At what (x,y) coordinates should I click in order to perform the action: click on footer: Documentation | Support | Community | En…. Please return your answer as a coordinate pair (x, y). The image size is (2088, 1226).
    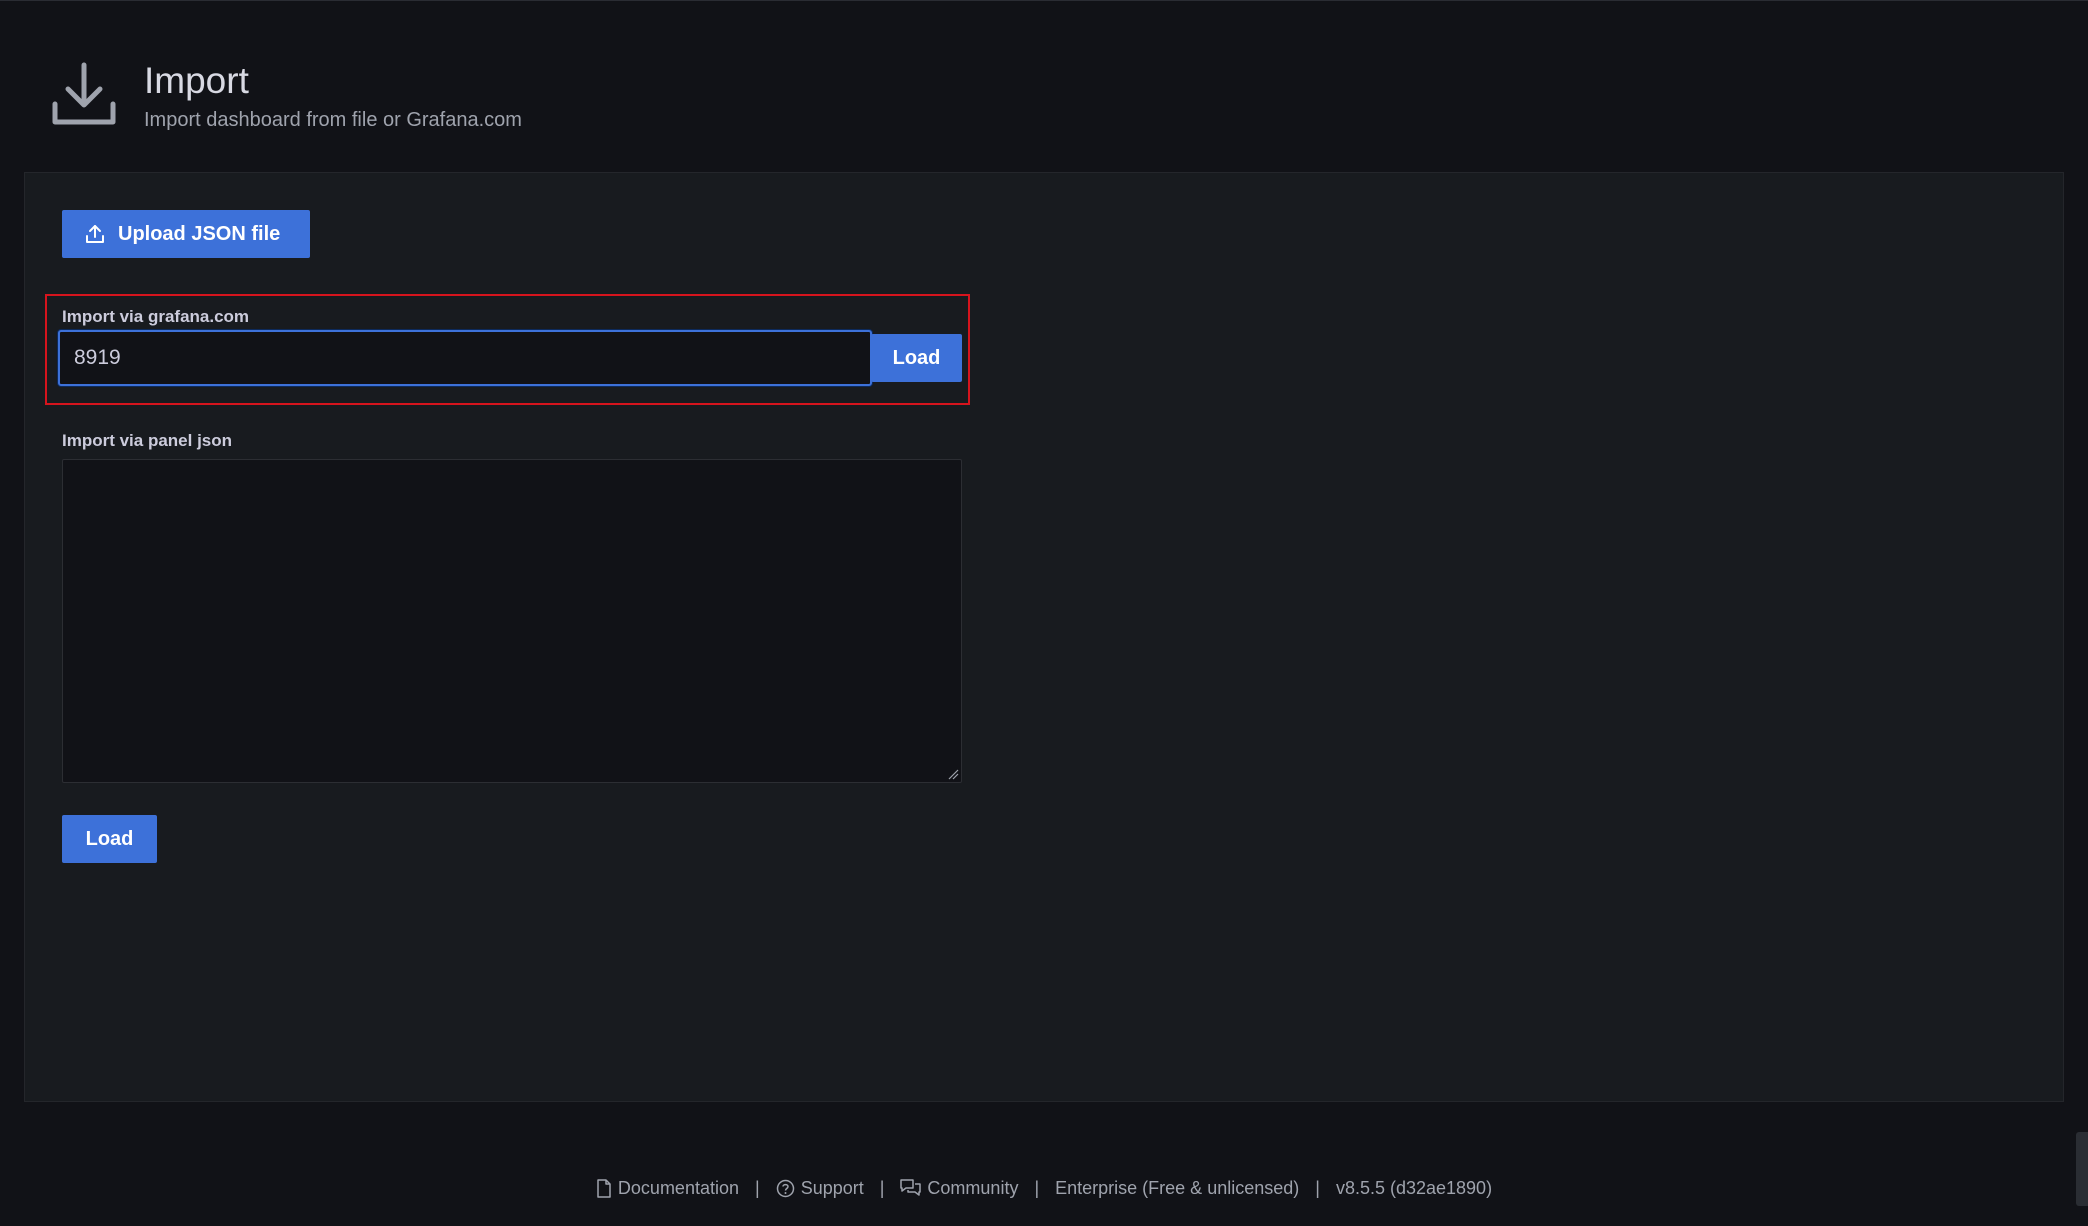
    Looking at the image, I should click on (1044, 1188).